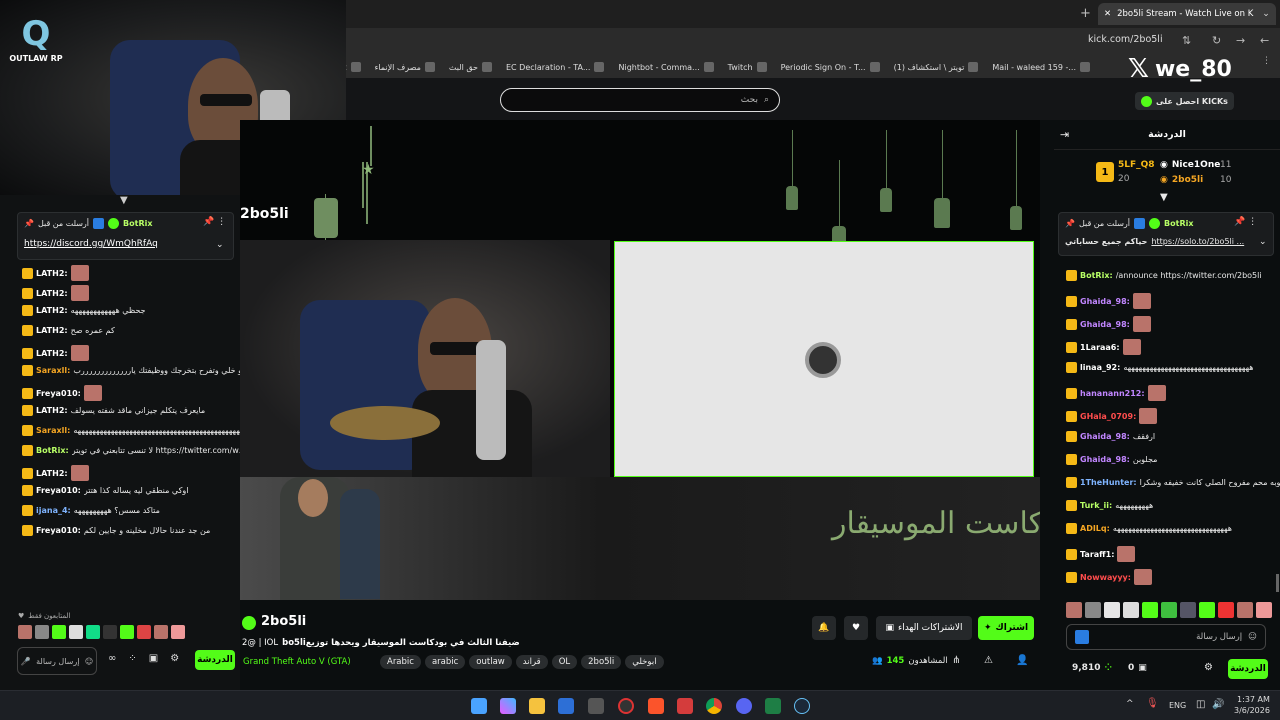 The width and height of the screenshot is (1280, 720). I want to click on bookmark-item: مصرف الإنماء, so click(405, 67).